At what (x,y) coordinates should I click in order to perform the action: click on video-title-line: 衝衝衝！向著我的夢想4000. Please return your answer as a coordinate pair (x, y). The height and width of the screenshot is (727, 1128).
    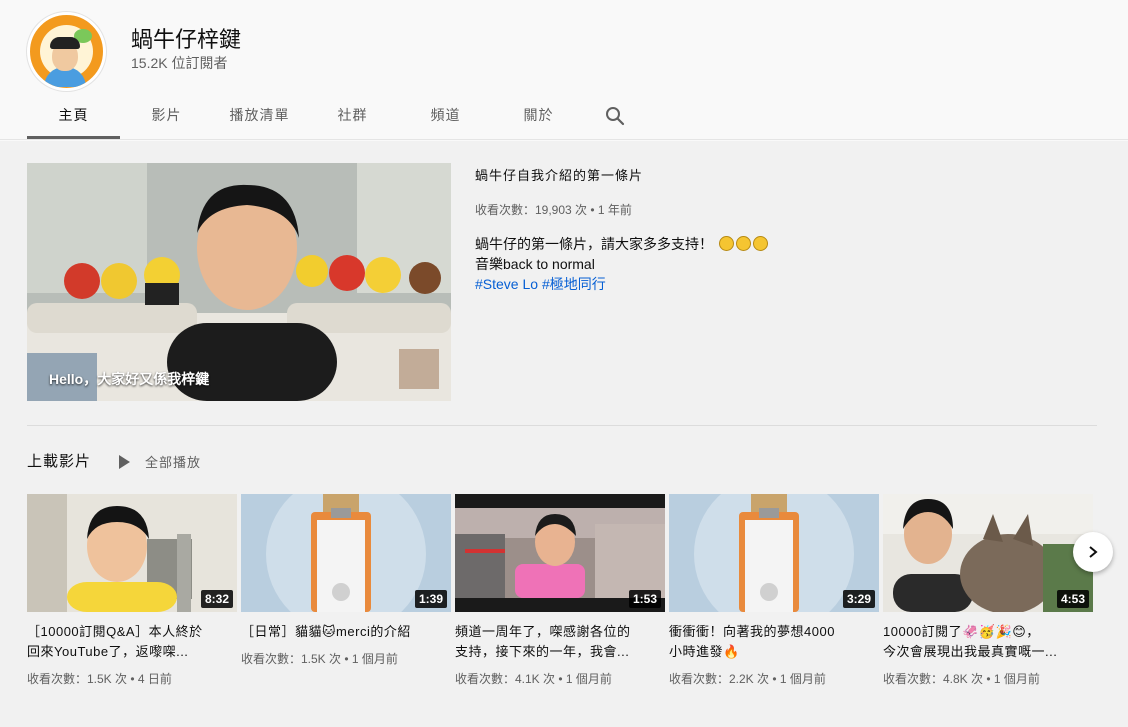
    Looking at the image, I should click on (752, 631).